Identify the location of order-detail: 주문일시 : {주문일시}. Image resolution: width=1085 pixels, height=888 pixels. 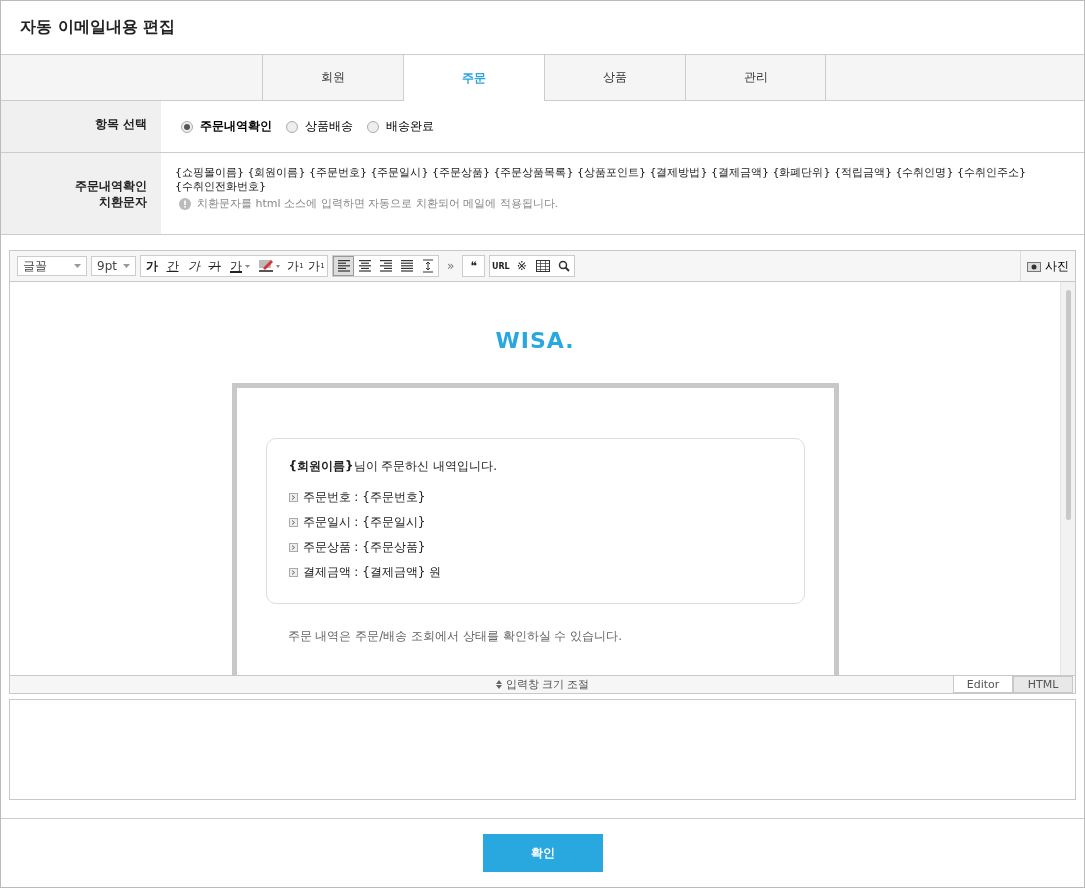
(364, 522).